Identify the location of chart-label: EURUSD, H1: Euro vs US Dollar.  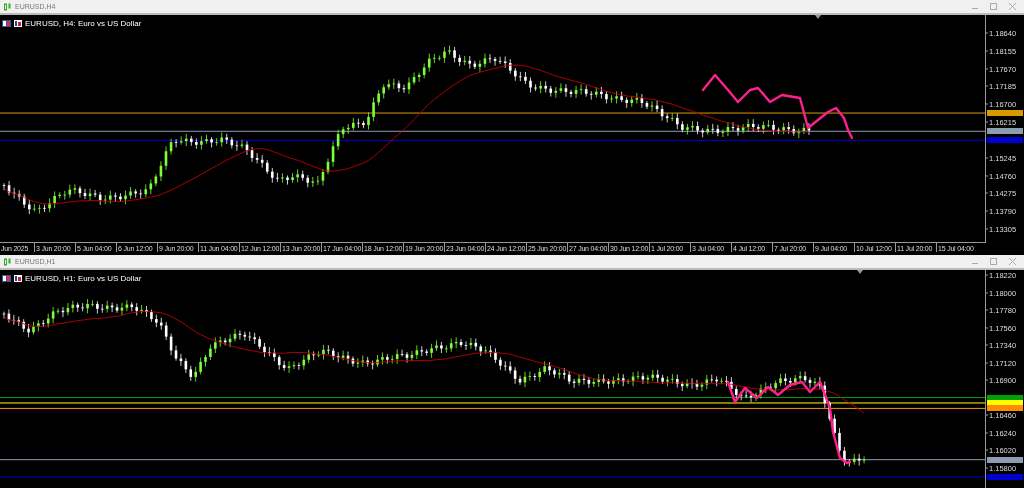
(83, 278).